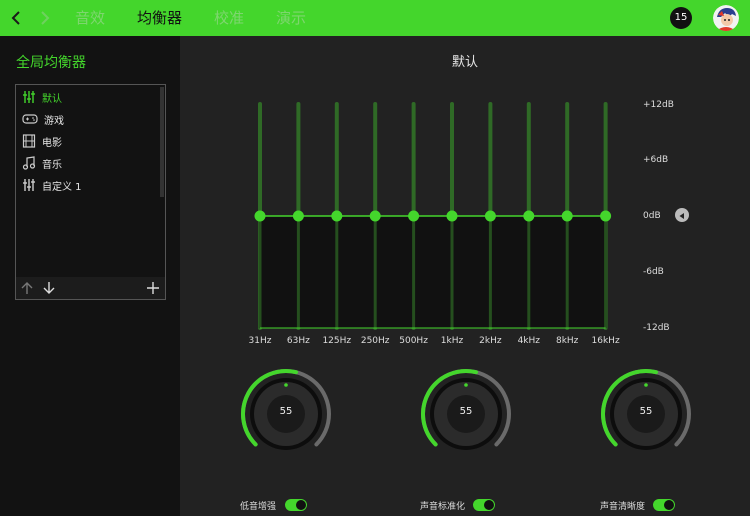 This screenshot has width=750, height=516. I want to click on preset-label: 自定义 1, so click(62, 187).